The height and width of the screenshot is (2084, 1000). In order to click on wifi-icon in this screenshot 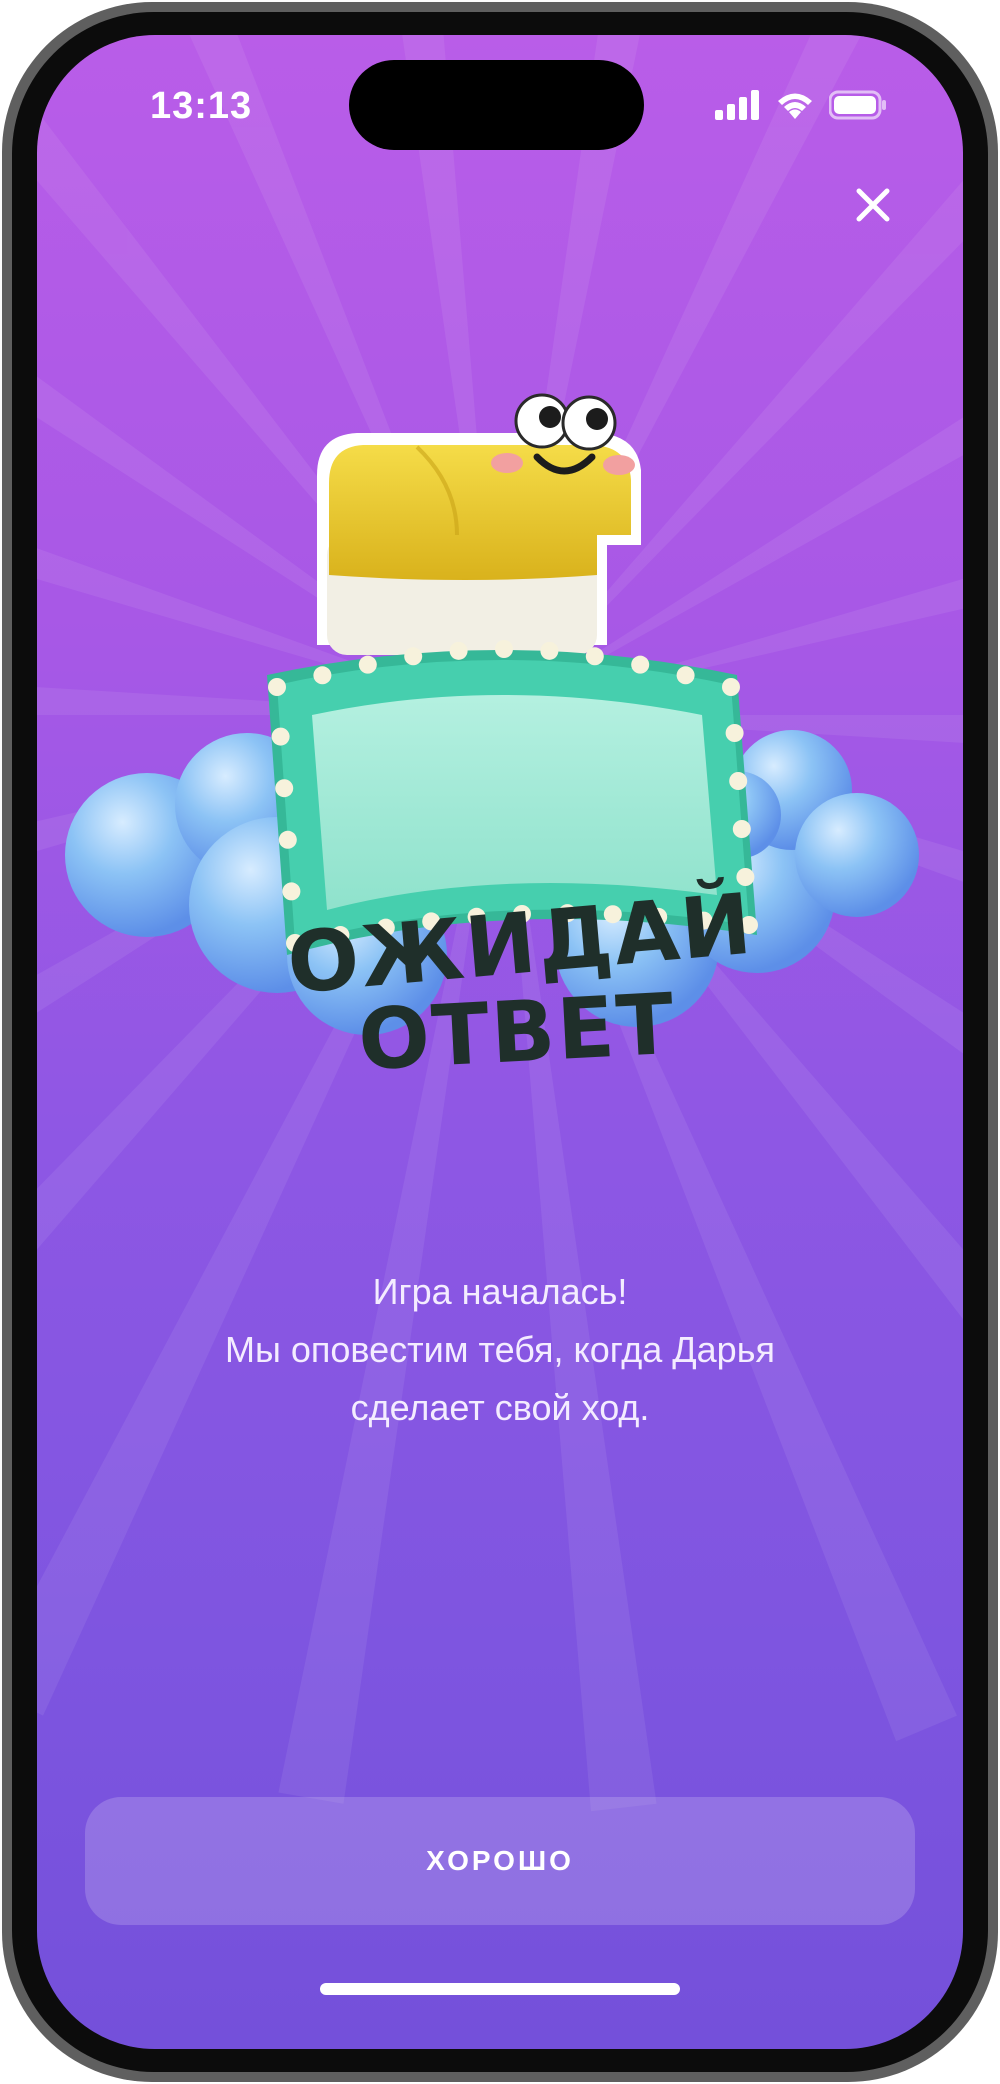, I will do `click(795, 106)`.